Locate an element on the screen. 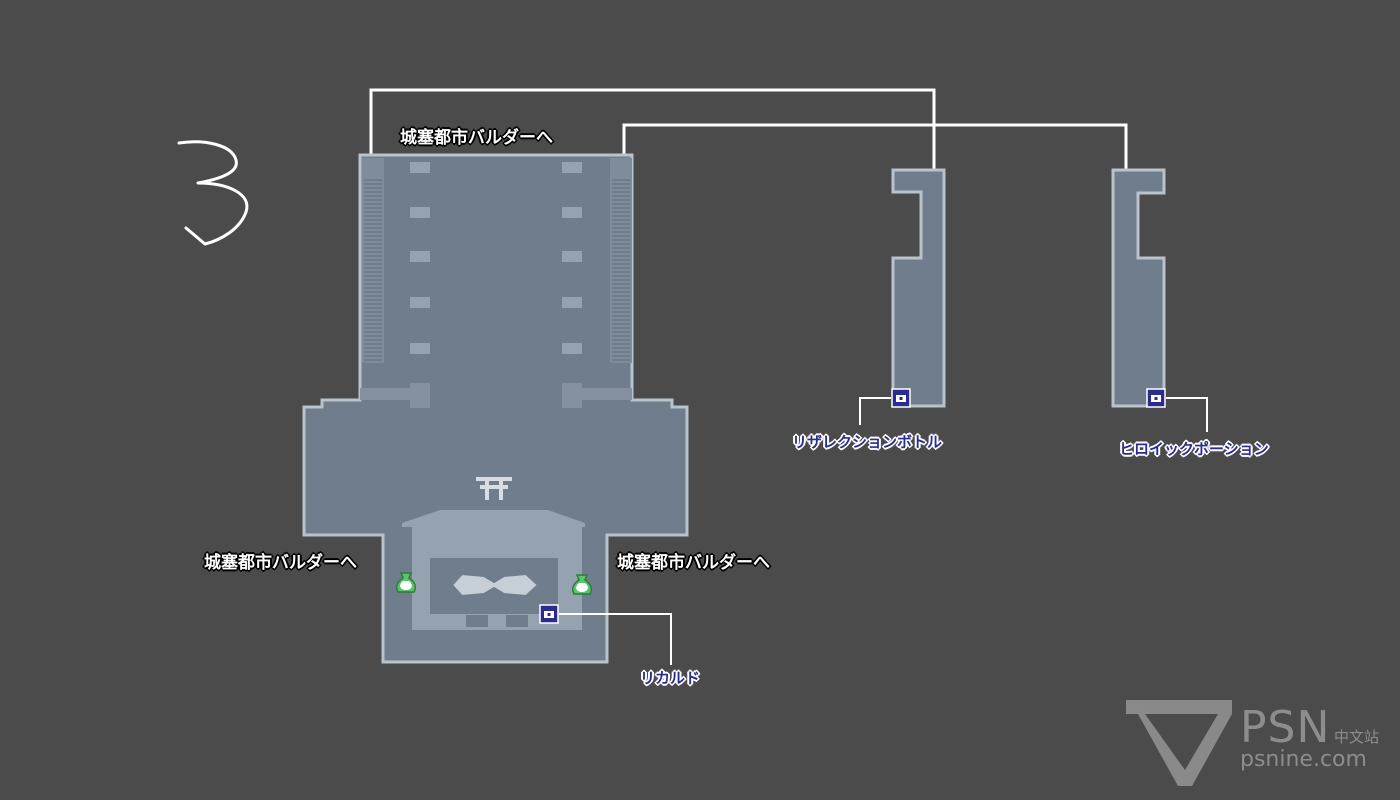 The height and width of the screenshot is (800, 1400). item-label-chest-main: リカルド is located at coordinates (670, 677).